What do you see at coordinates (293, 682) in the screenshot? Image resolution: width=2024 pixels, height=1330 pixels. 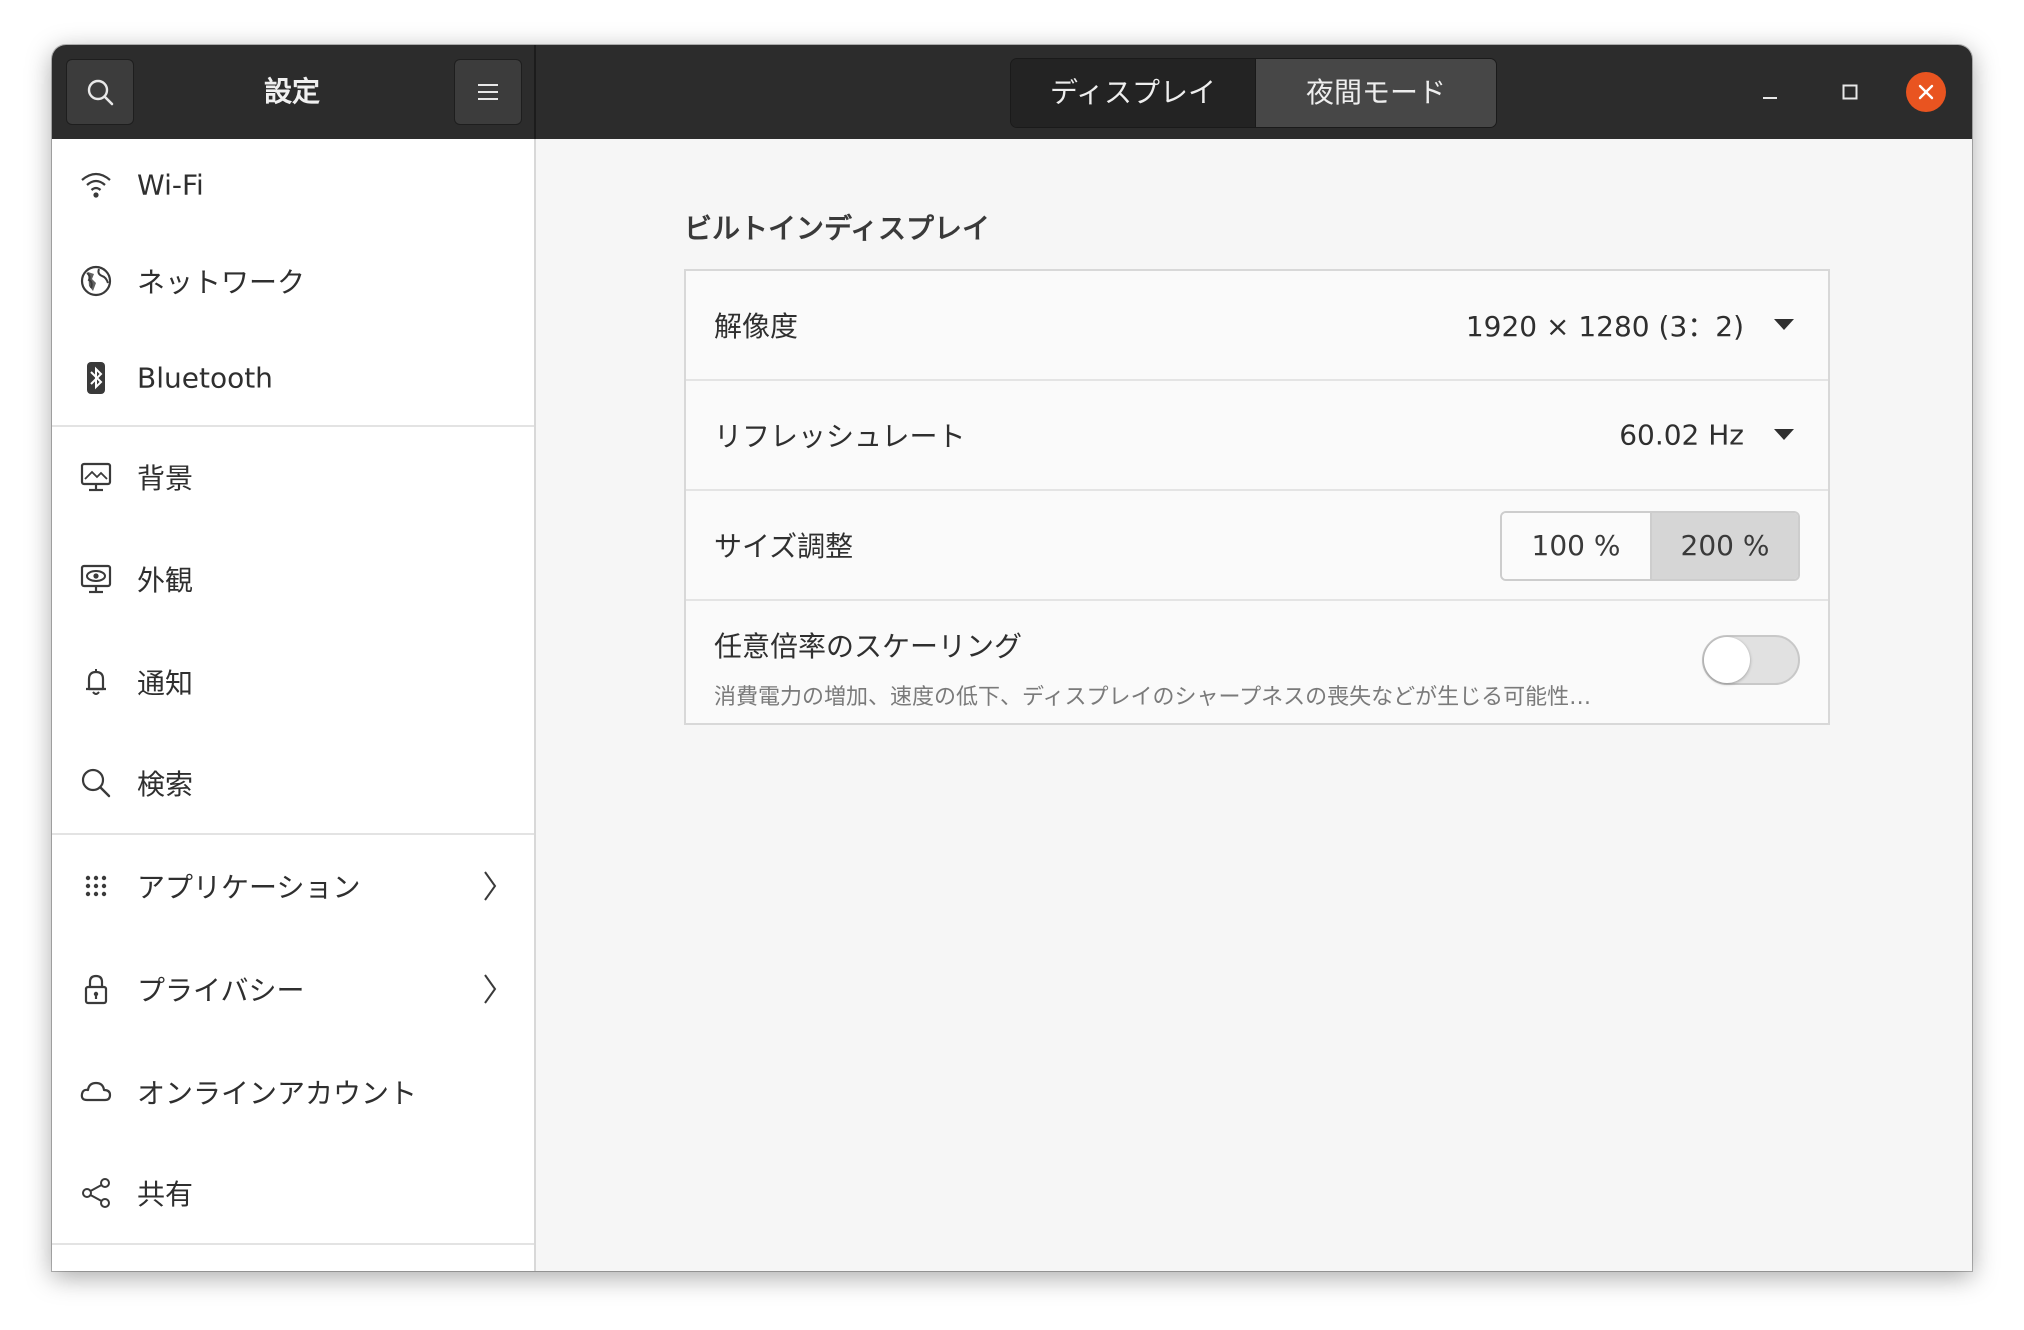 I see `sidebar-item-notifications: 通知` at bounding box center [293, 682].